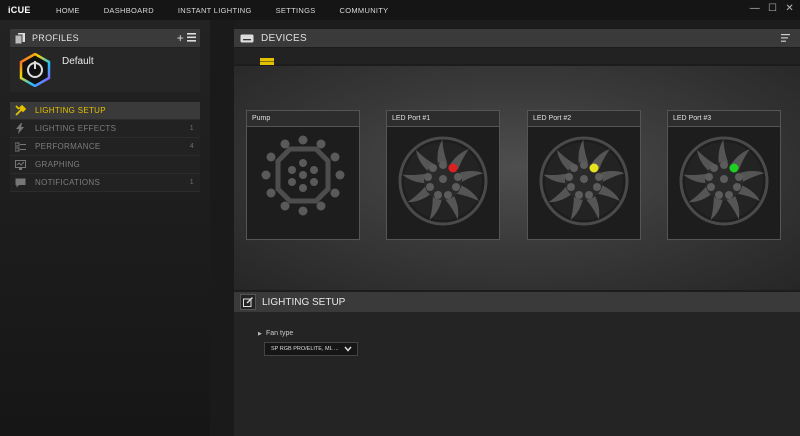 The image size is (800, 436). What do you see at coordinates (68, 182) in the screenshot?
I see `sidebar-item-label: NOTIFICATIONS` at bounding box center [68, 182].